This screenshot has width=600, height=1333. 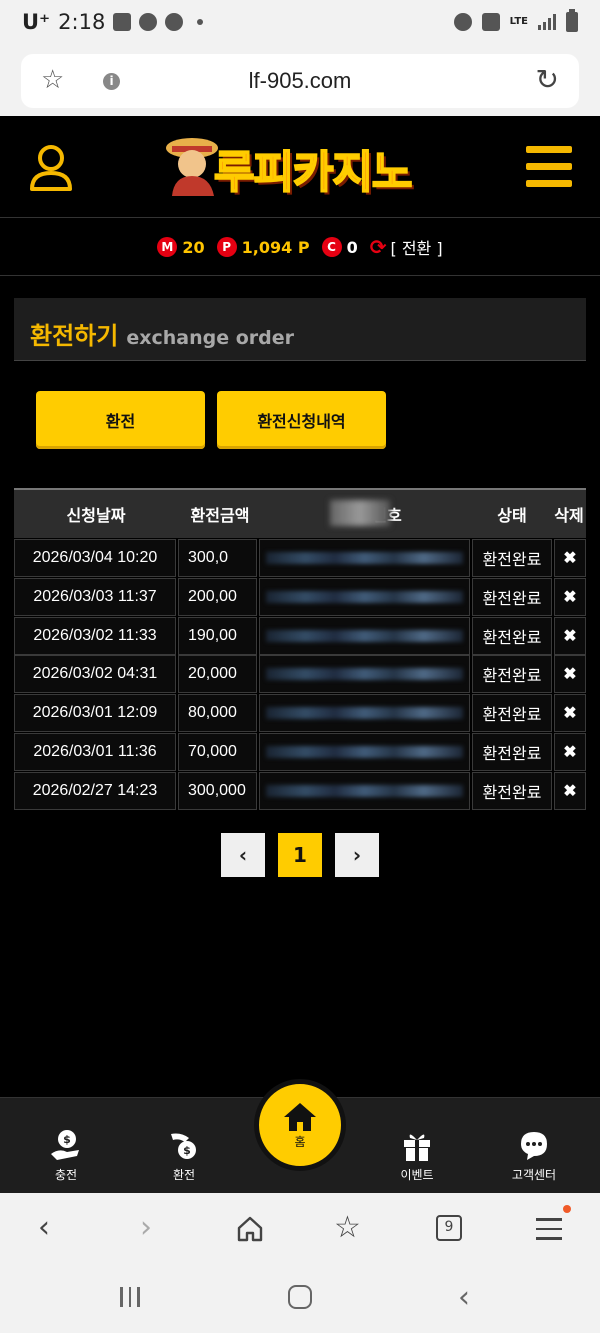 What do you see at coordinates (167, 247) in the screenshot?
I see `money-badge-icon: M` at bounding box center [167, 247].